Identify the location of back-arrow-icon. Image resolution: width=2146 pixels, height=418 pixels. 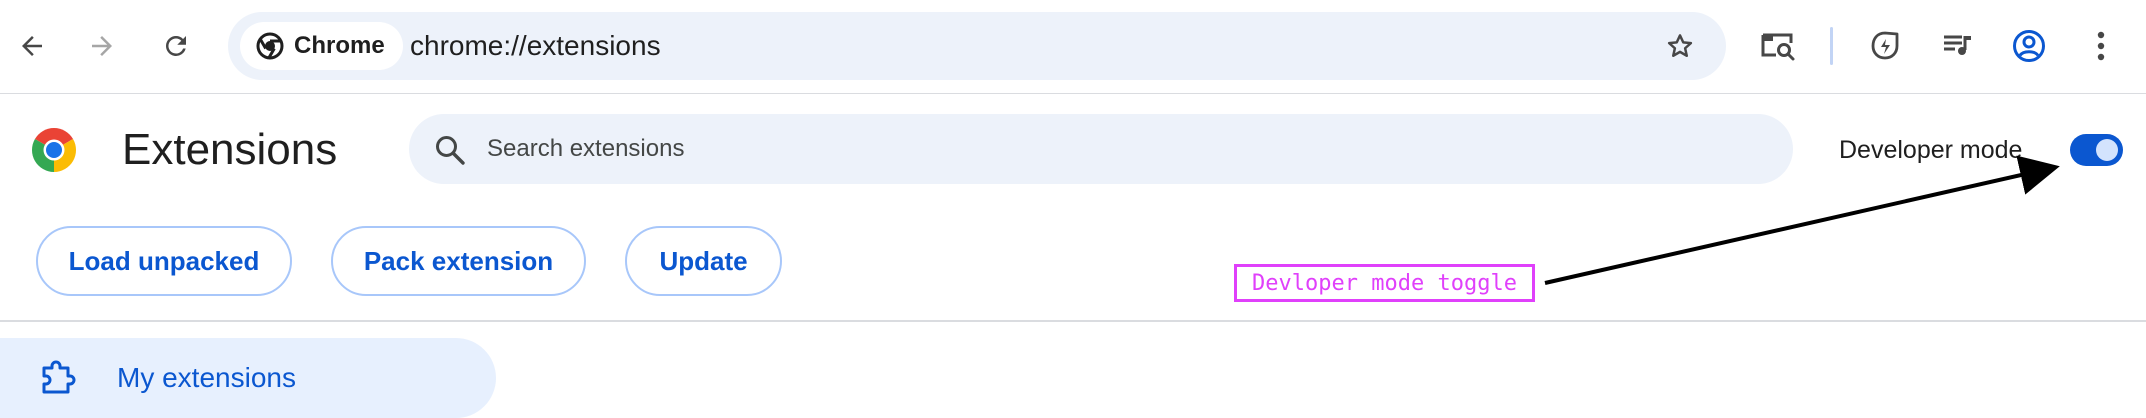
(32, 46).